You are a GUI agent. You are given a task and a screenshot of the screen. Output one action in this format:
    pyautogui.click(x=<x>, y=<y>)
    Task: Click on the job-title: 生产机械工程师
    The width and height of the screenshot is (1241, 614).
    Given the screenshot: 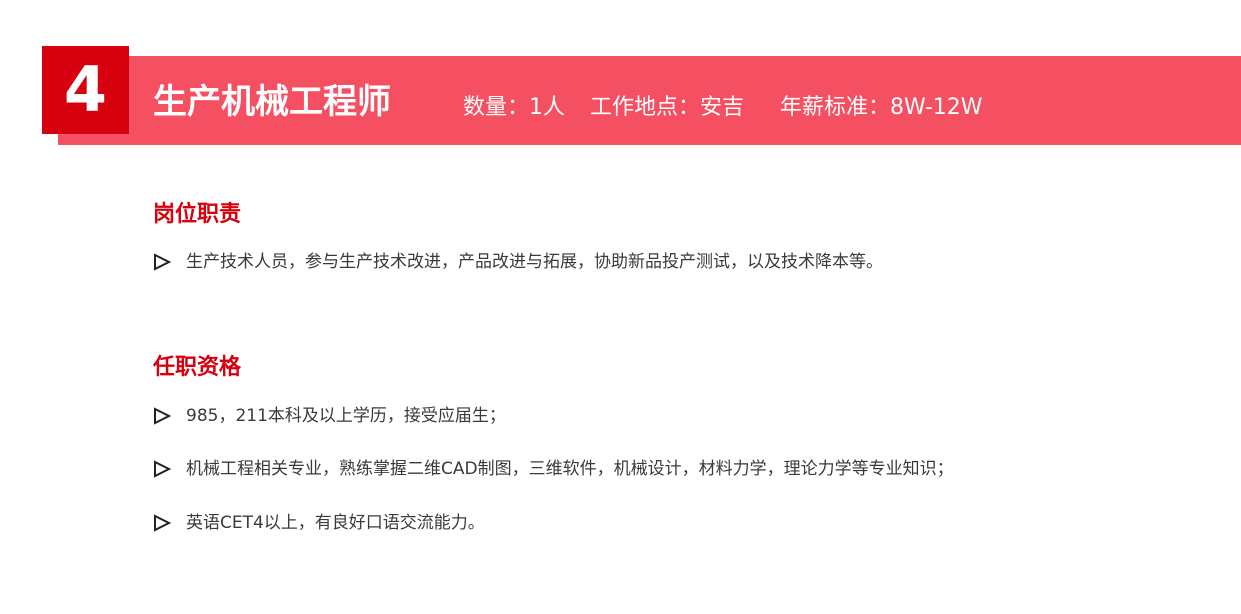 What is the action you would take?
    pyautogui.click(x=272, y=102)
    